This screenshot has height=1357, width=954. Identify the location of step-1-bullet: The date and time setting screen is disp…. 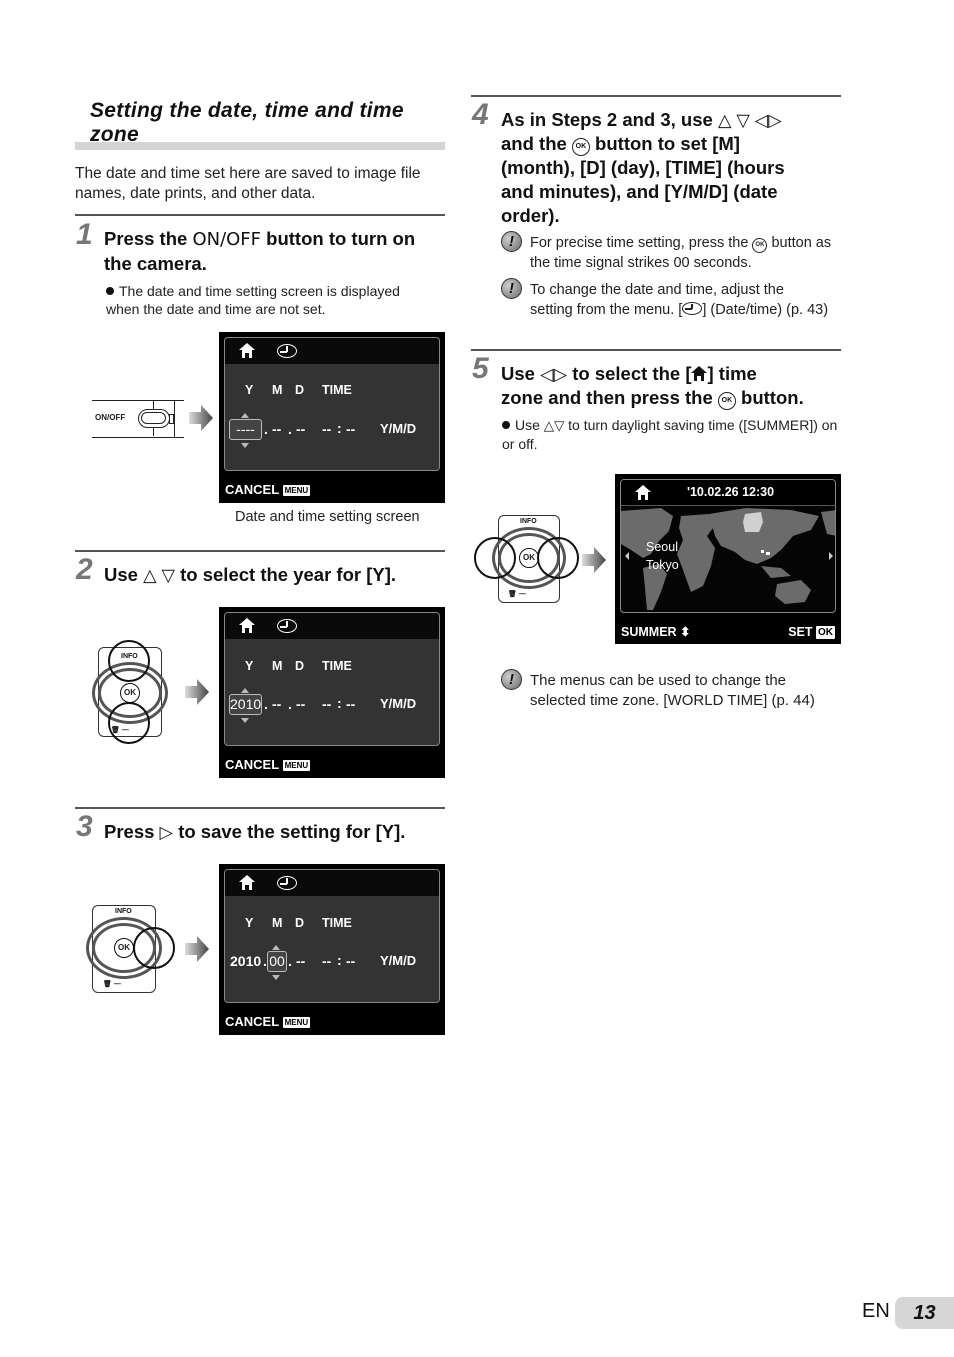
(266, 300).